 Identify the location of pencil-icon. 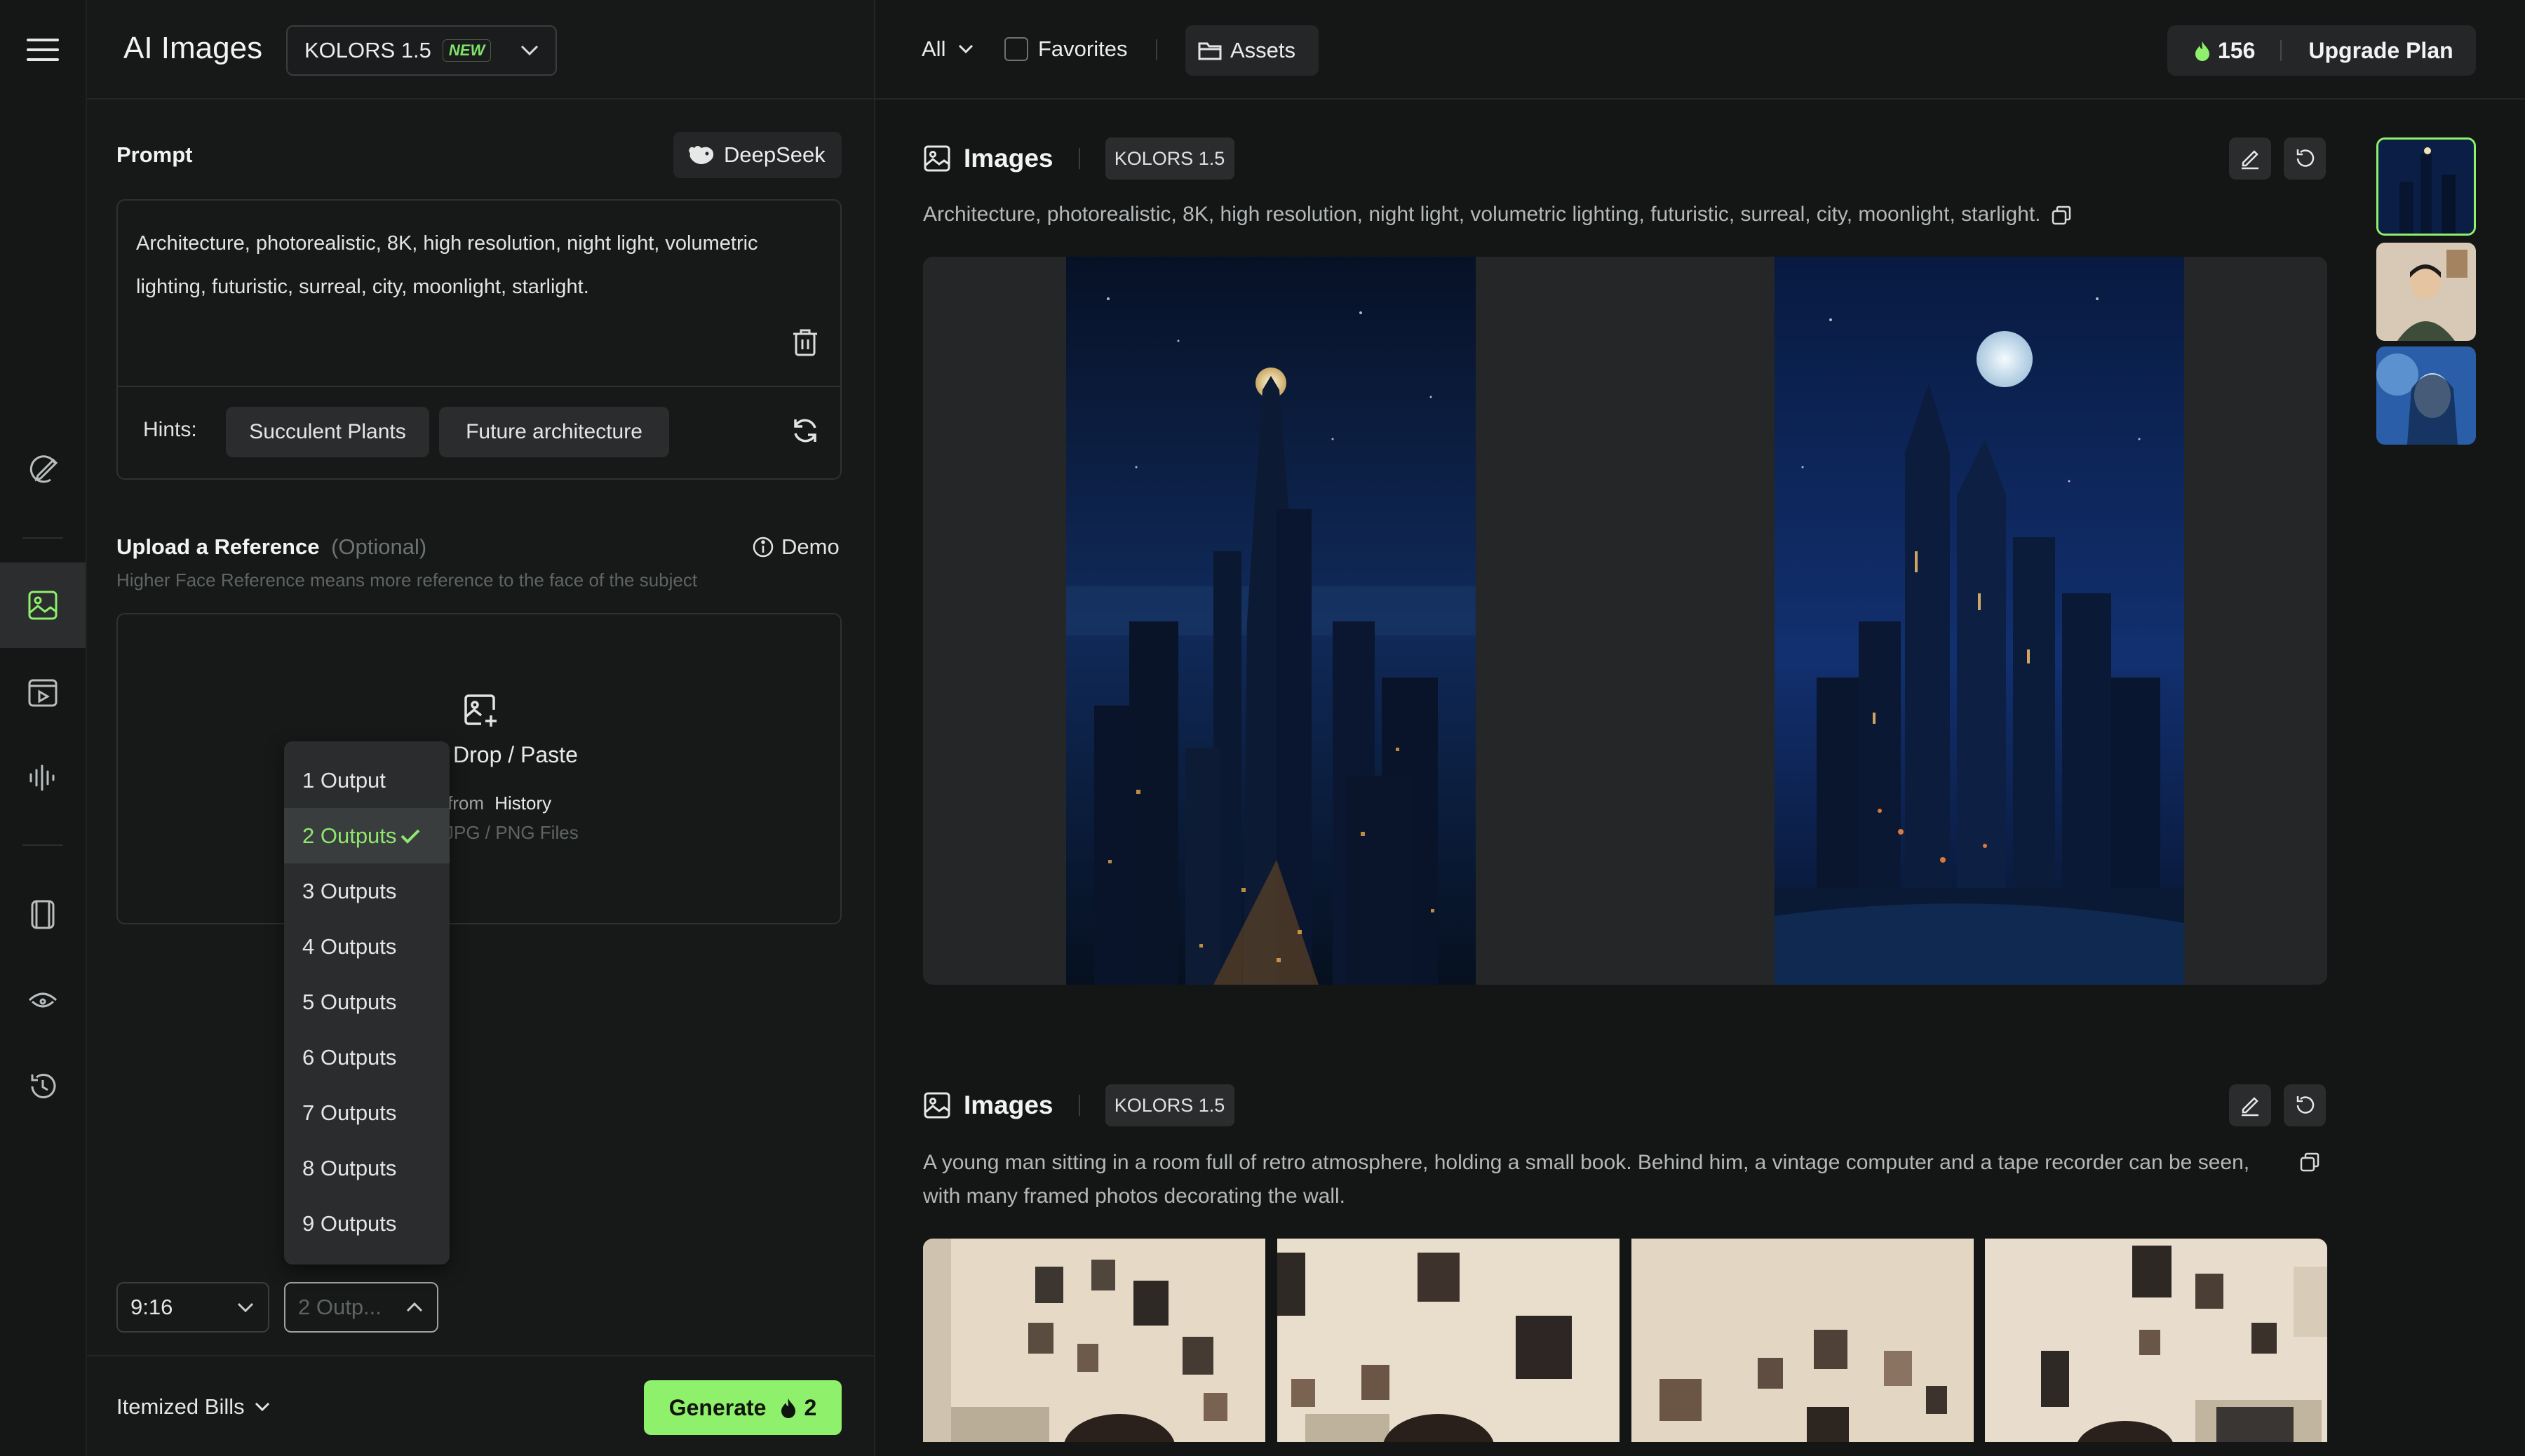
(2250, 160).